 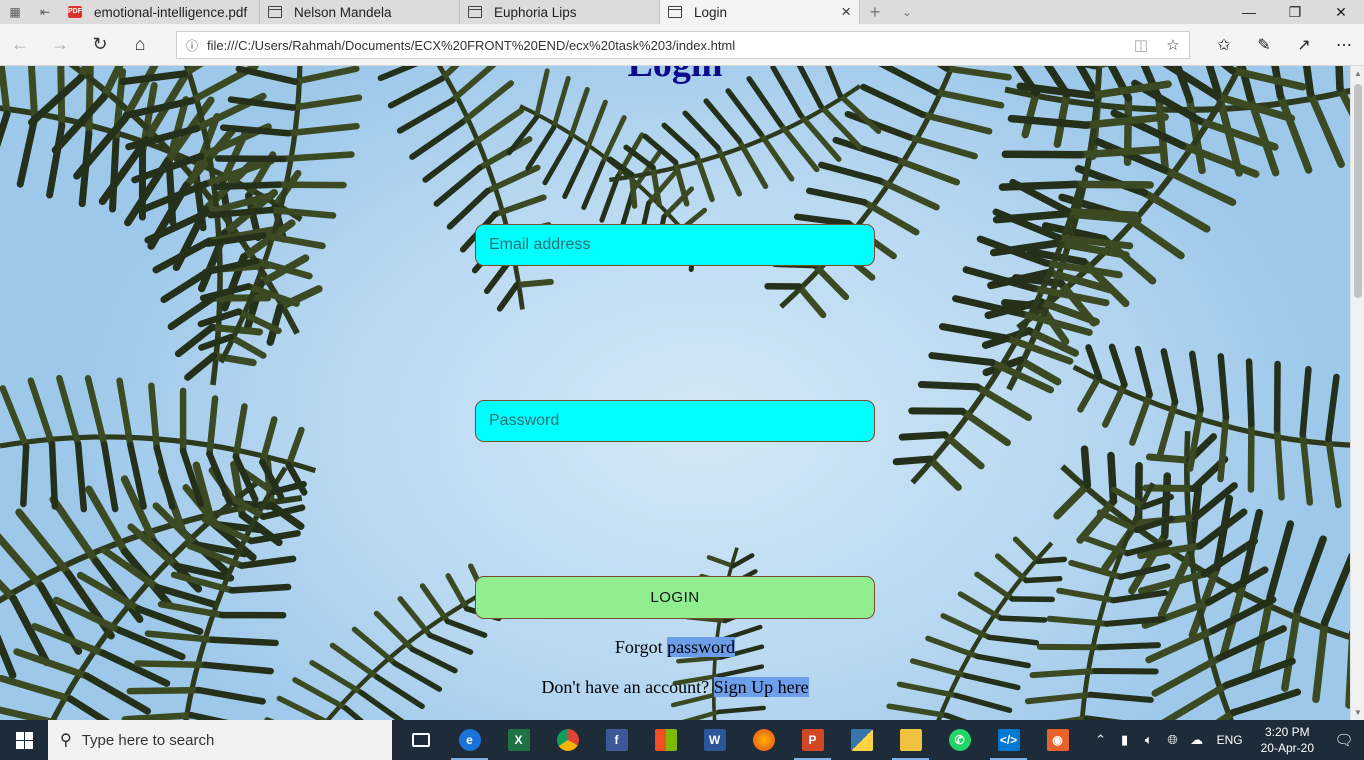 I want to click on window-controls: — ❐ ✕, so click(x=1295, y=12).